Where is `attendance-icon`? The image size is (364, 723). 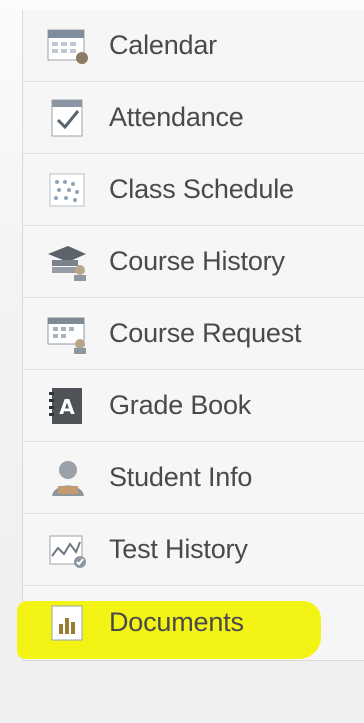 attendance-icon is located at coordinates (68, 118).